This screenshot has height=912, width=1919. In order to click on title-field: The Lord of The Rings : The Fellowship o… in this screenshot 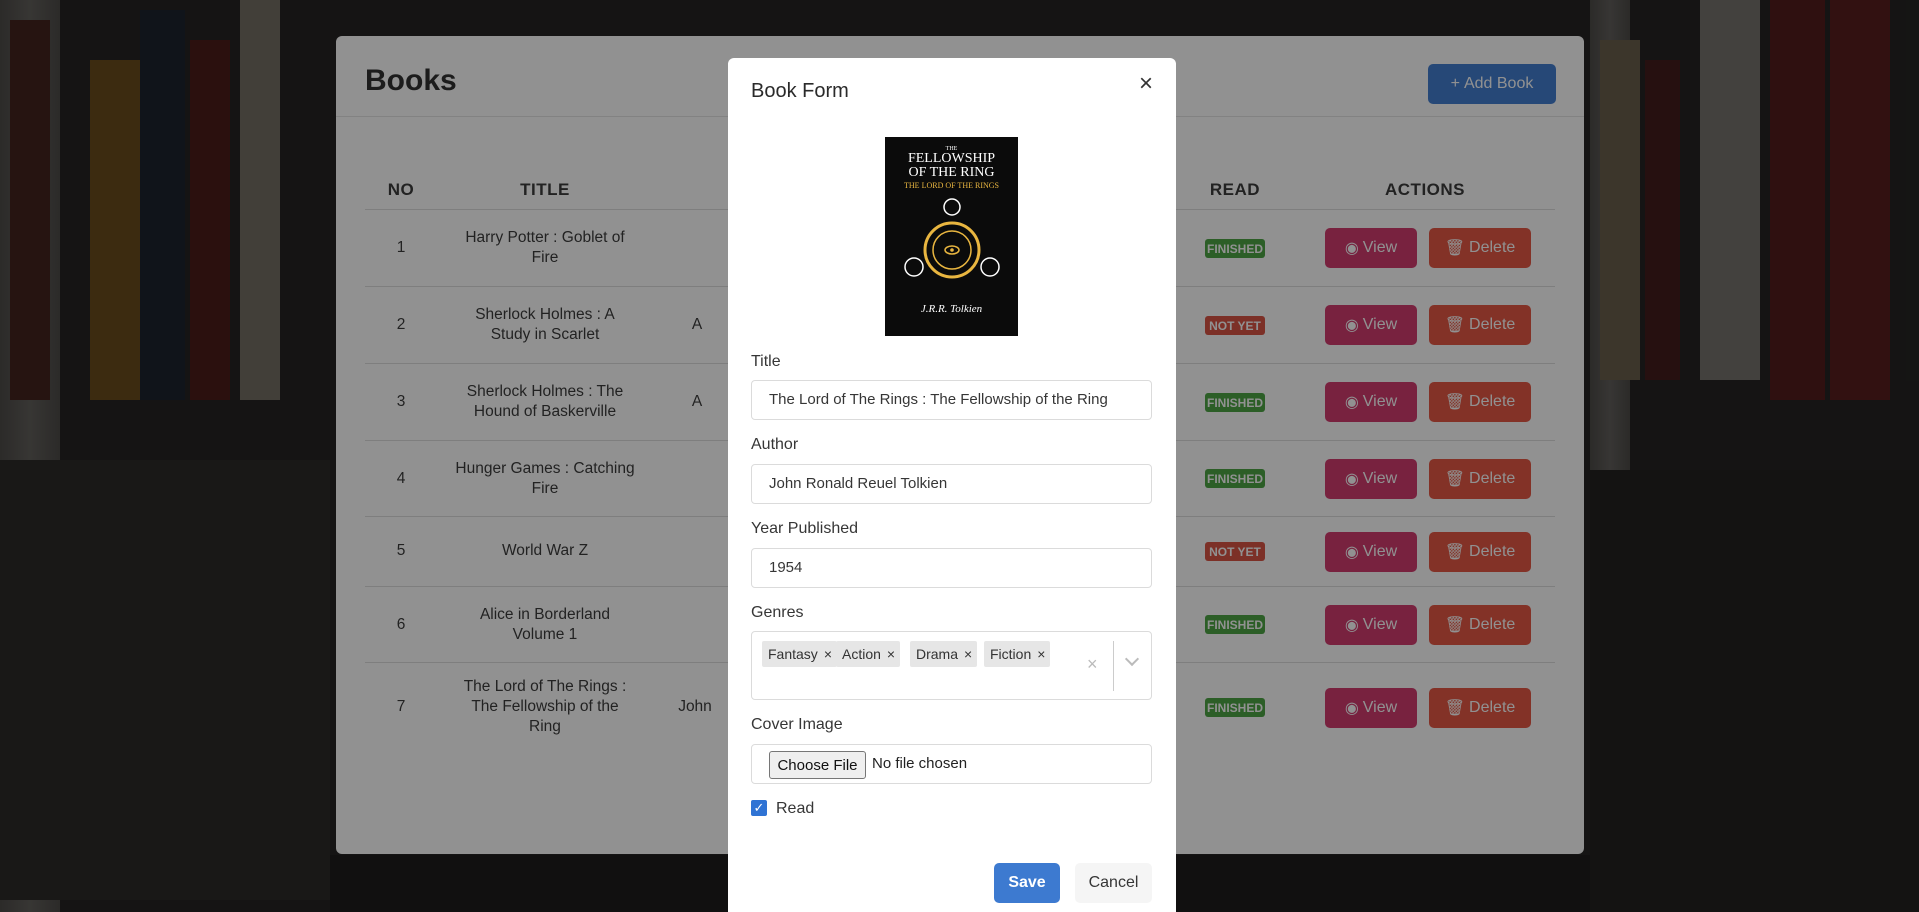, I will do `click(951, 400)`.